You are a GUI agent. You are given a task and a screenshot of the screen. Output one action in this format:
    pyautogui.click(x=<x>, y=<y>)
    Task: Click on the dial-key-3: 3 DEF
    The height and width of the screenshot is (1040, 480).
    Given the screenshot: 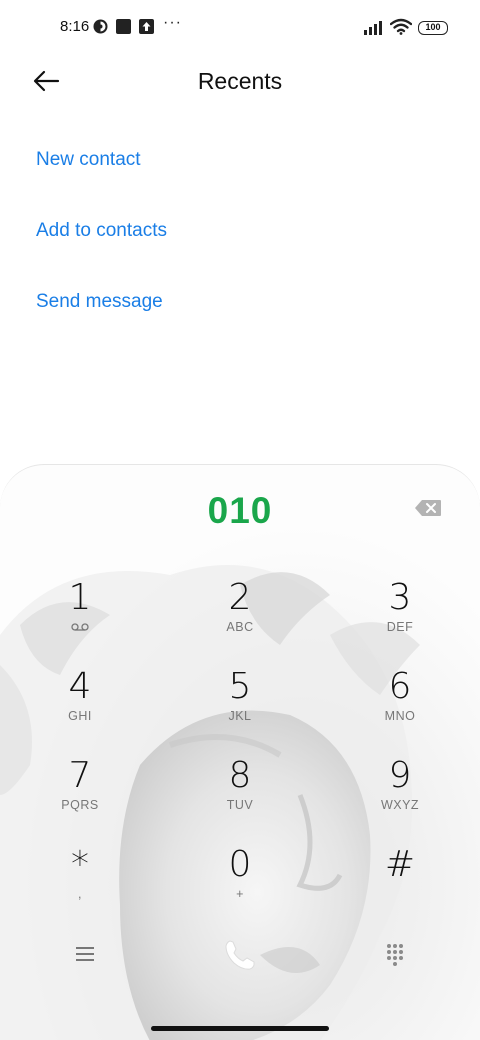 What is the action you would take?
    pyautogui.click(x=400, y=618)
    